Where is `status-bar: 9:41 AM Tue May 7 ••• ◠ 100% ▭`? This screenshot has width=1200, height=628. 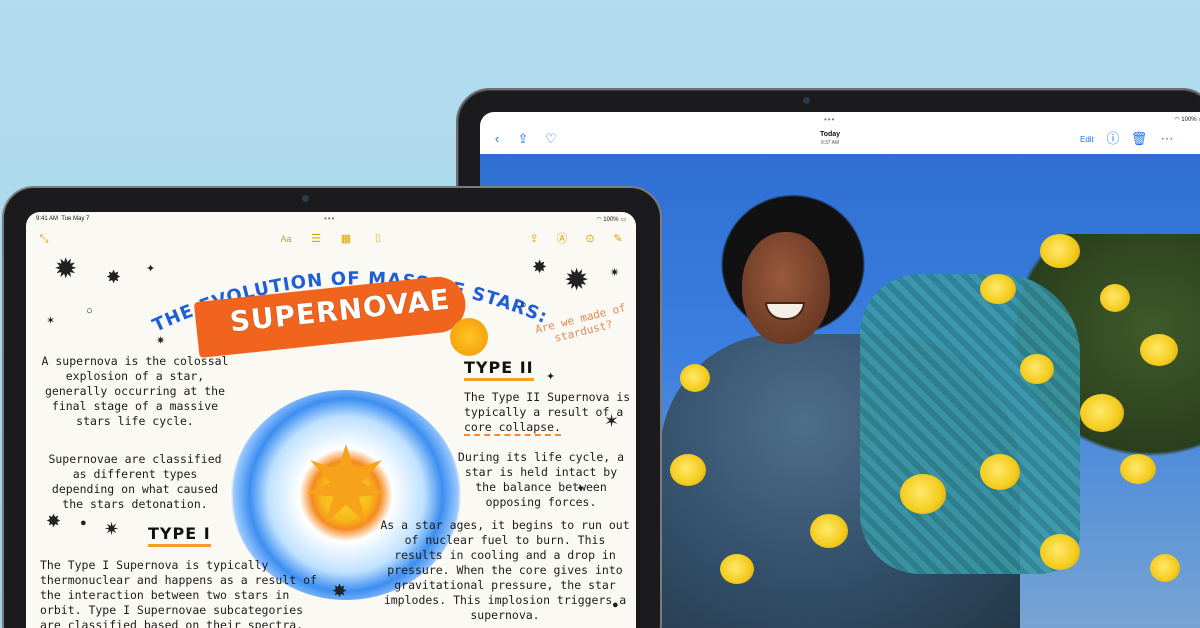 status-bar: 9:41 AM Tue May 7 ••• ◠ 100% ▭ is located at coordinates (331, 219).